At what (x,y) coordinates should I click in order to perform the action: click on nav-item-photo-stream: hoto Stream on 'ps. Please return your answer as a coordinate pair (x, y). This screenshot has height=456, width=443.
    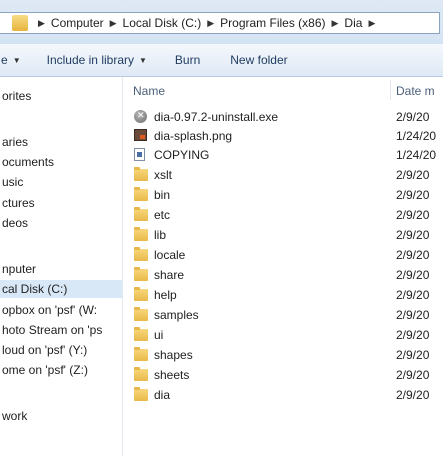
    Looking at the image, I should click on (61, 330).